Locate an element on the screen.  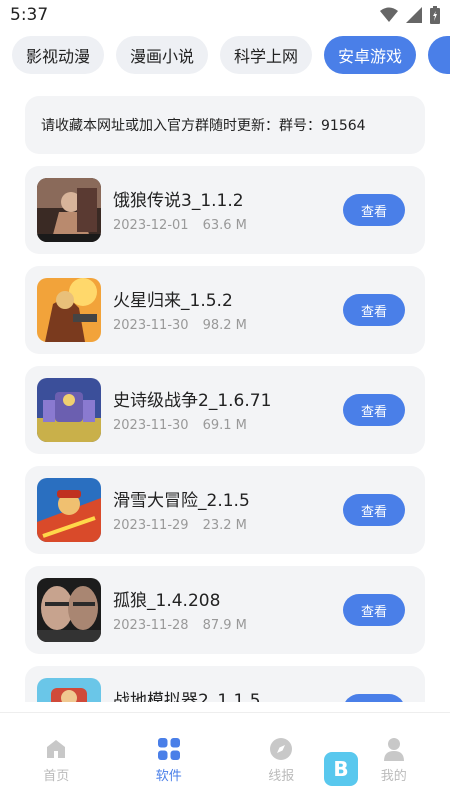
item-size: 63.6 M is located at coordinates (224, 225).